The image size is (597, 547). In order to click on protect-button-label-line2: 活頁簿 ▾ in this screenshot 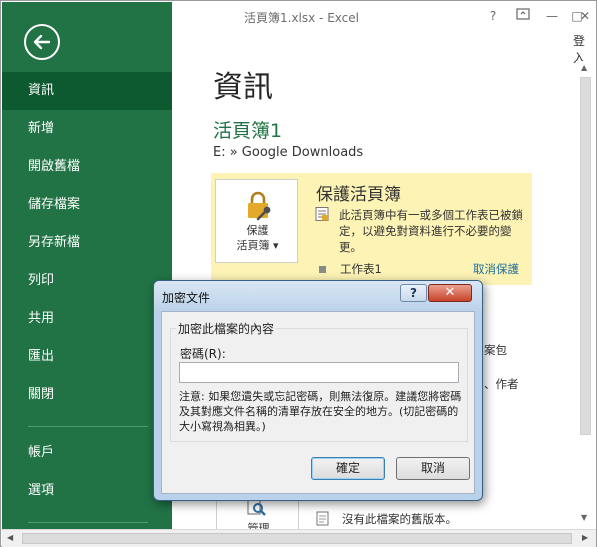, I will do `click(257, 245)`.